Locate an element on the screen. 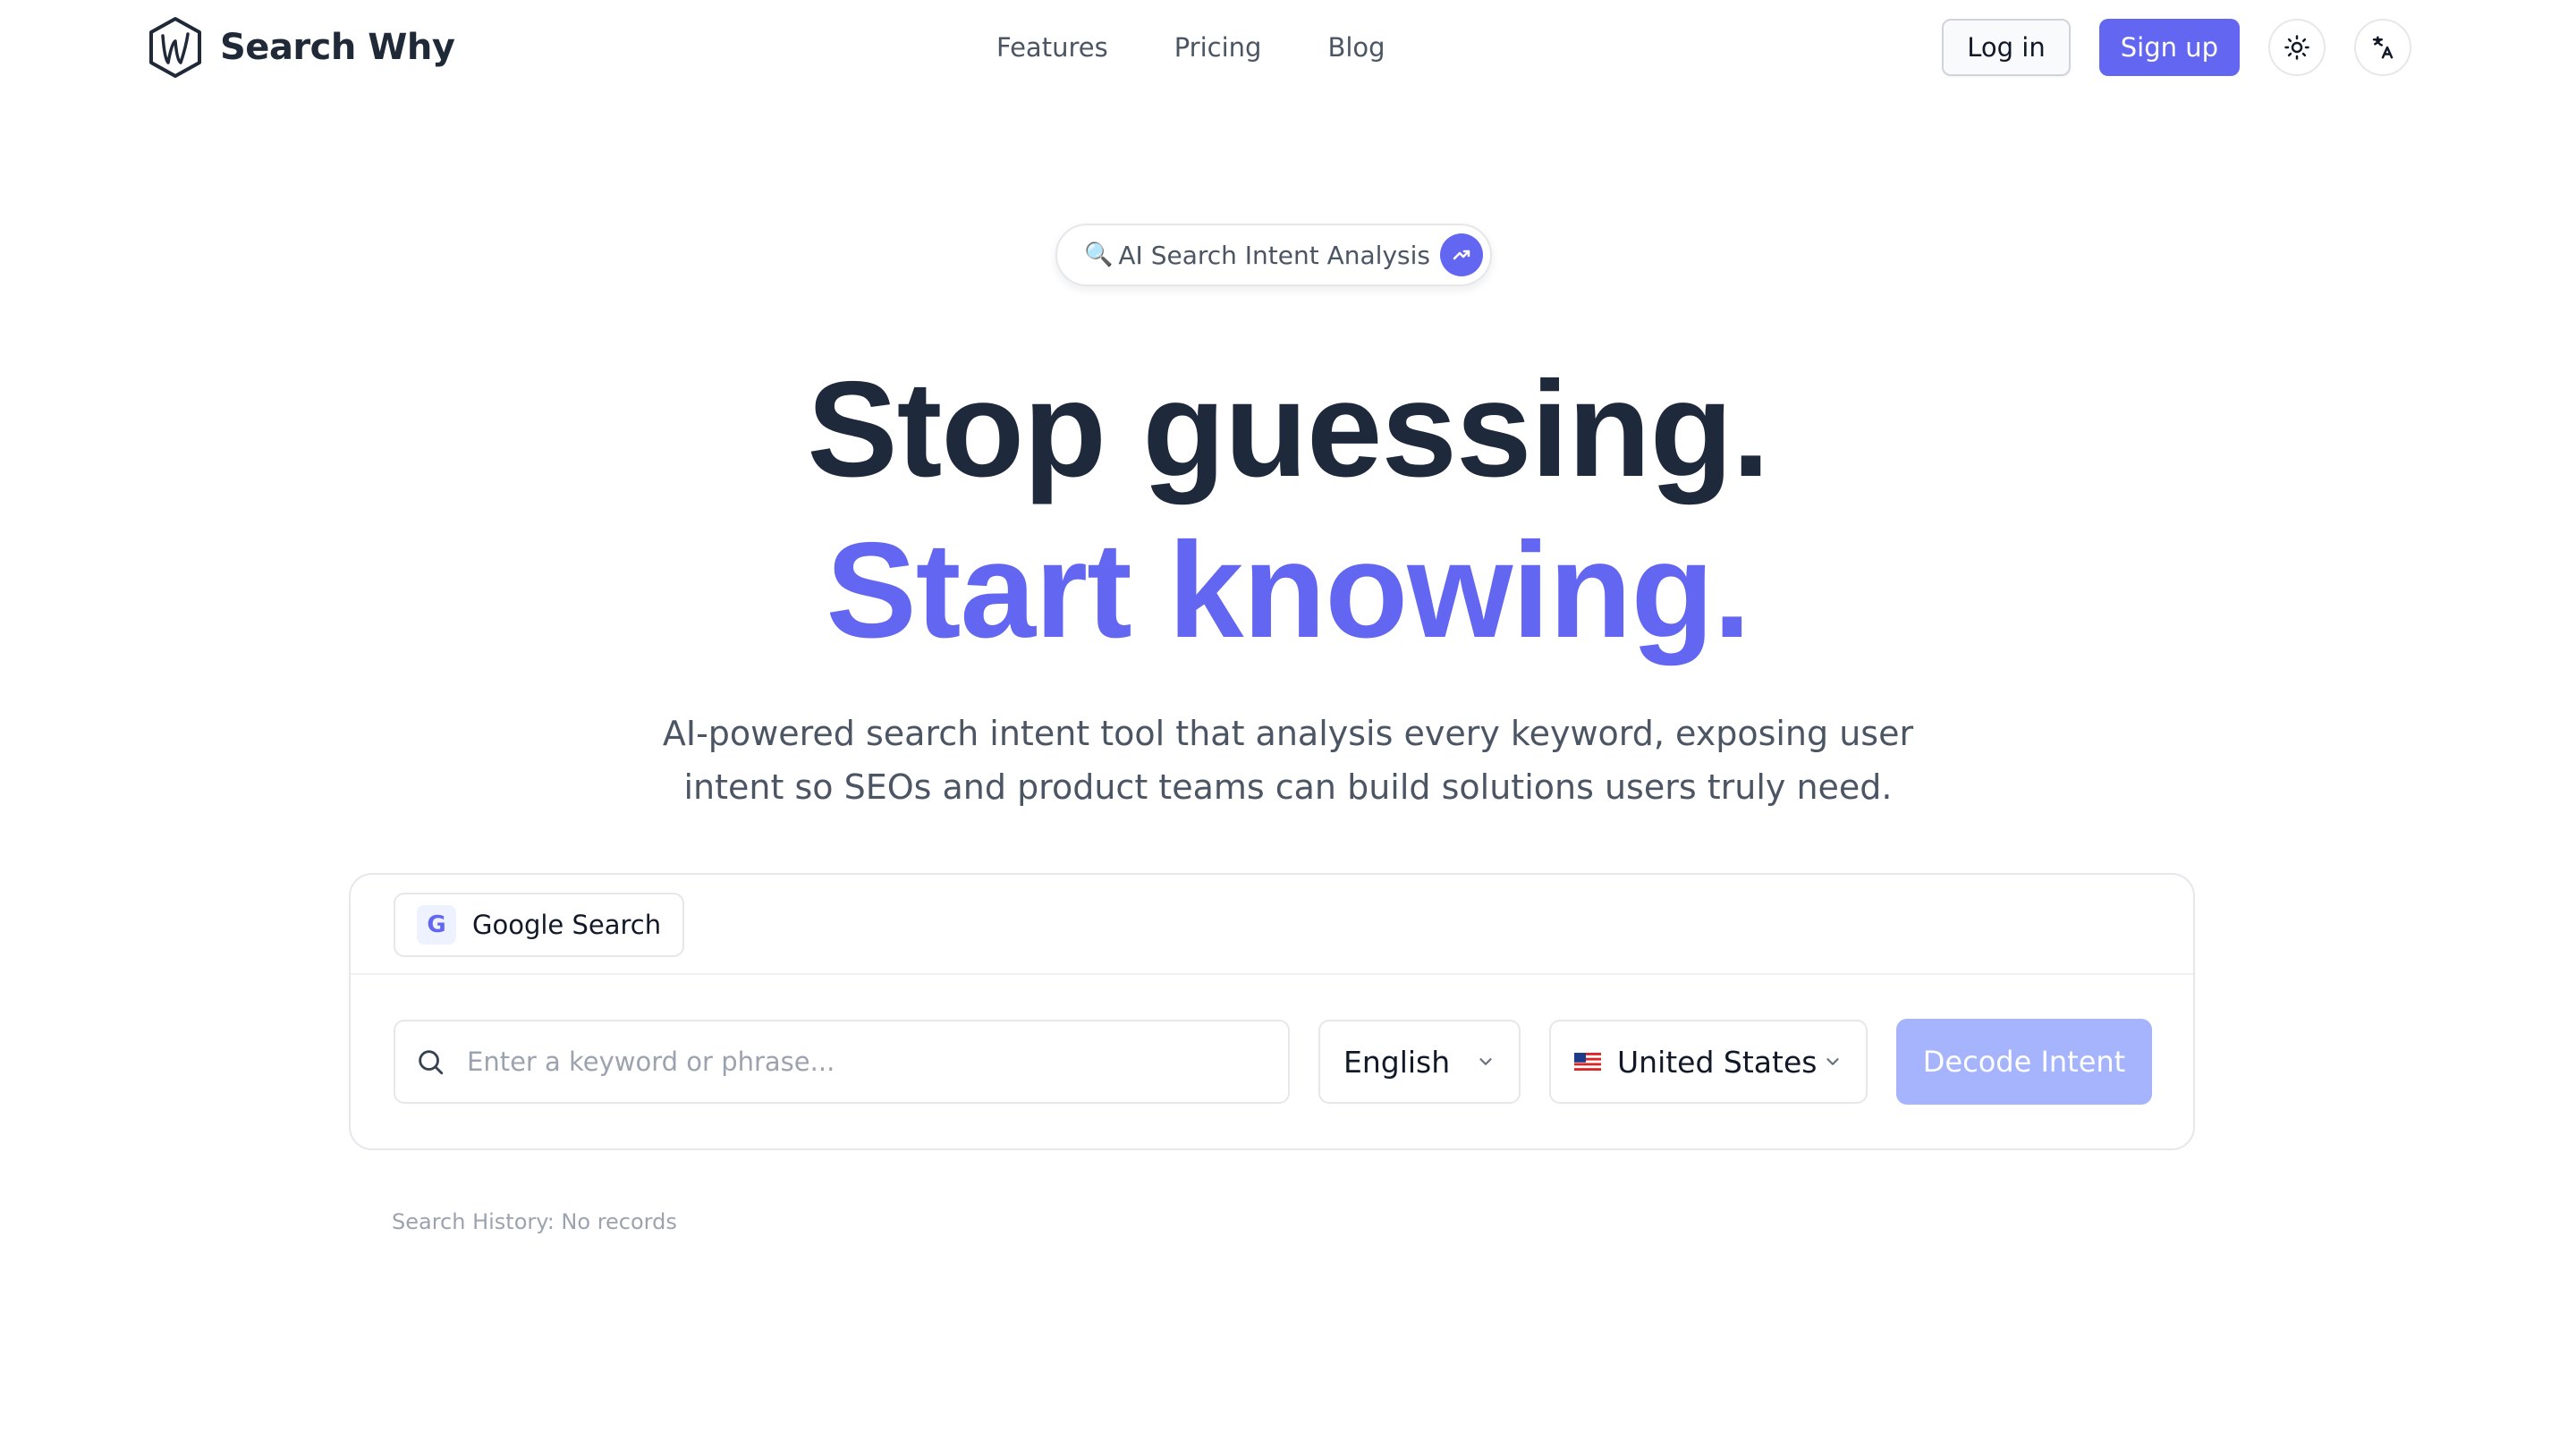  search-card: G Google Search English is located at coordinates (1272, 1011).